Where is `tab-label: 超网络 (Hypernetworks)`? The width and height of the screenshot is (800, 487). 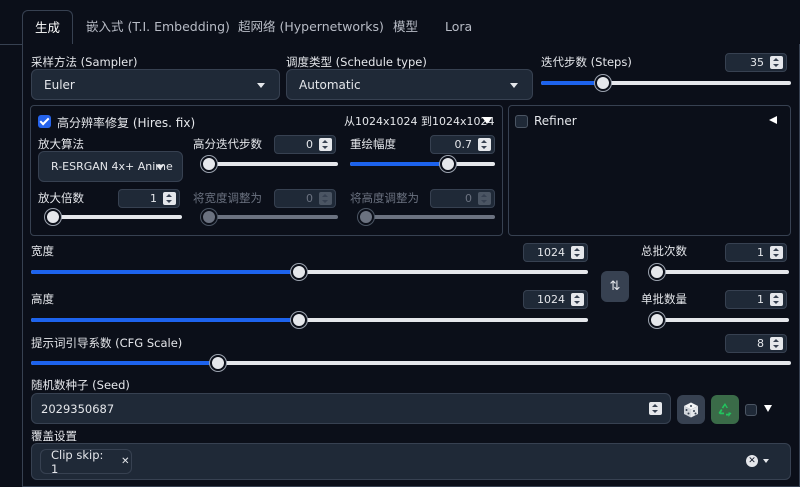 tab-label: 超网络 (Hypernetworks) is located at coordinates (311, 26).